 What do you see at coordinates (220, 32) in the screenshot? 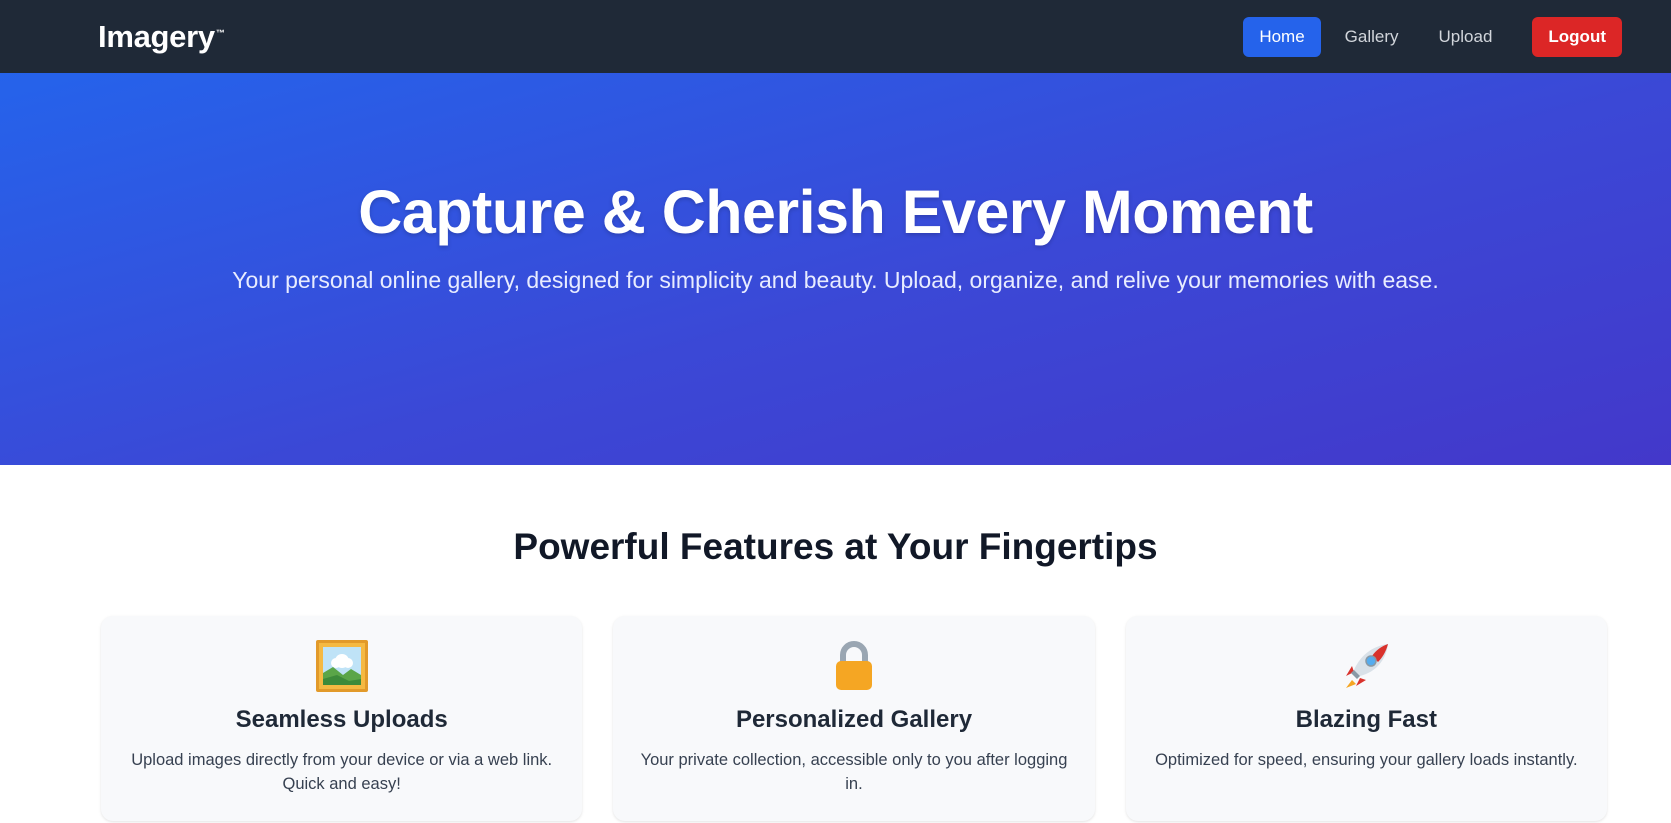
I see `trademark-mark: ™` at bounding box center [220, 32].